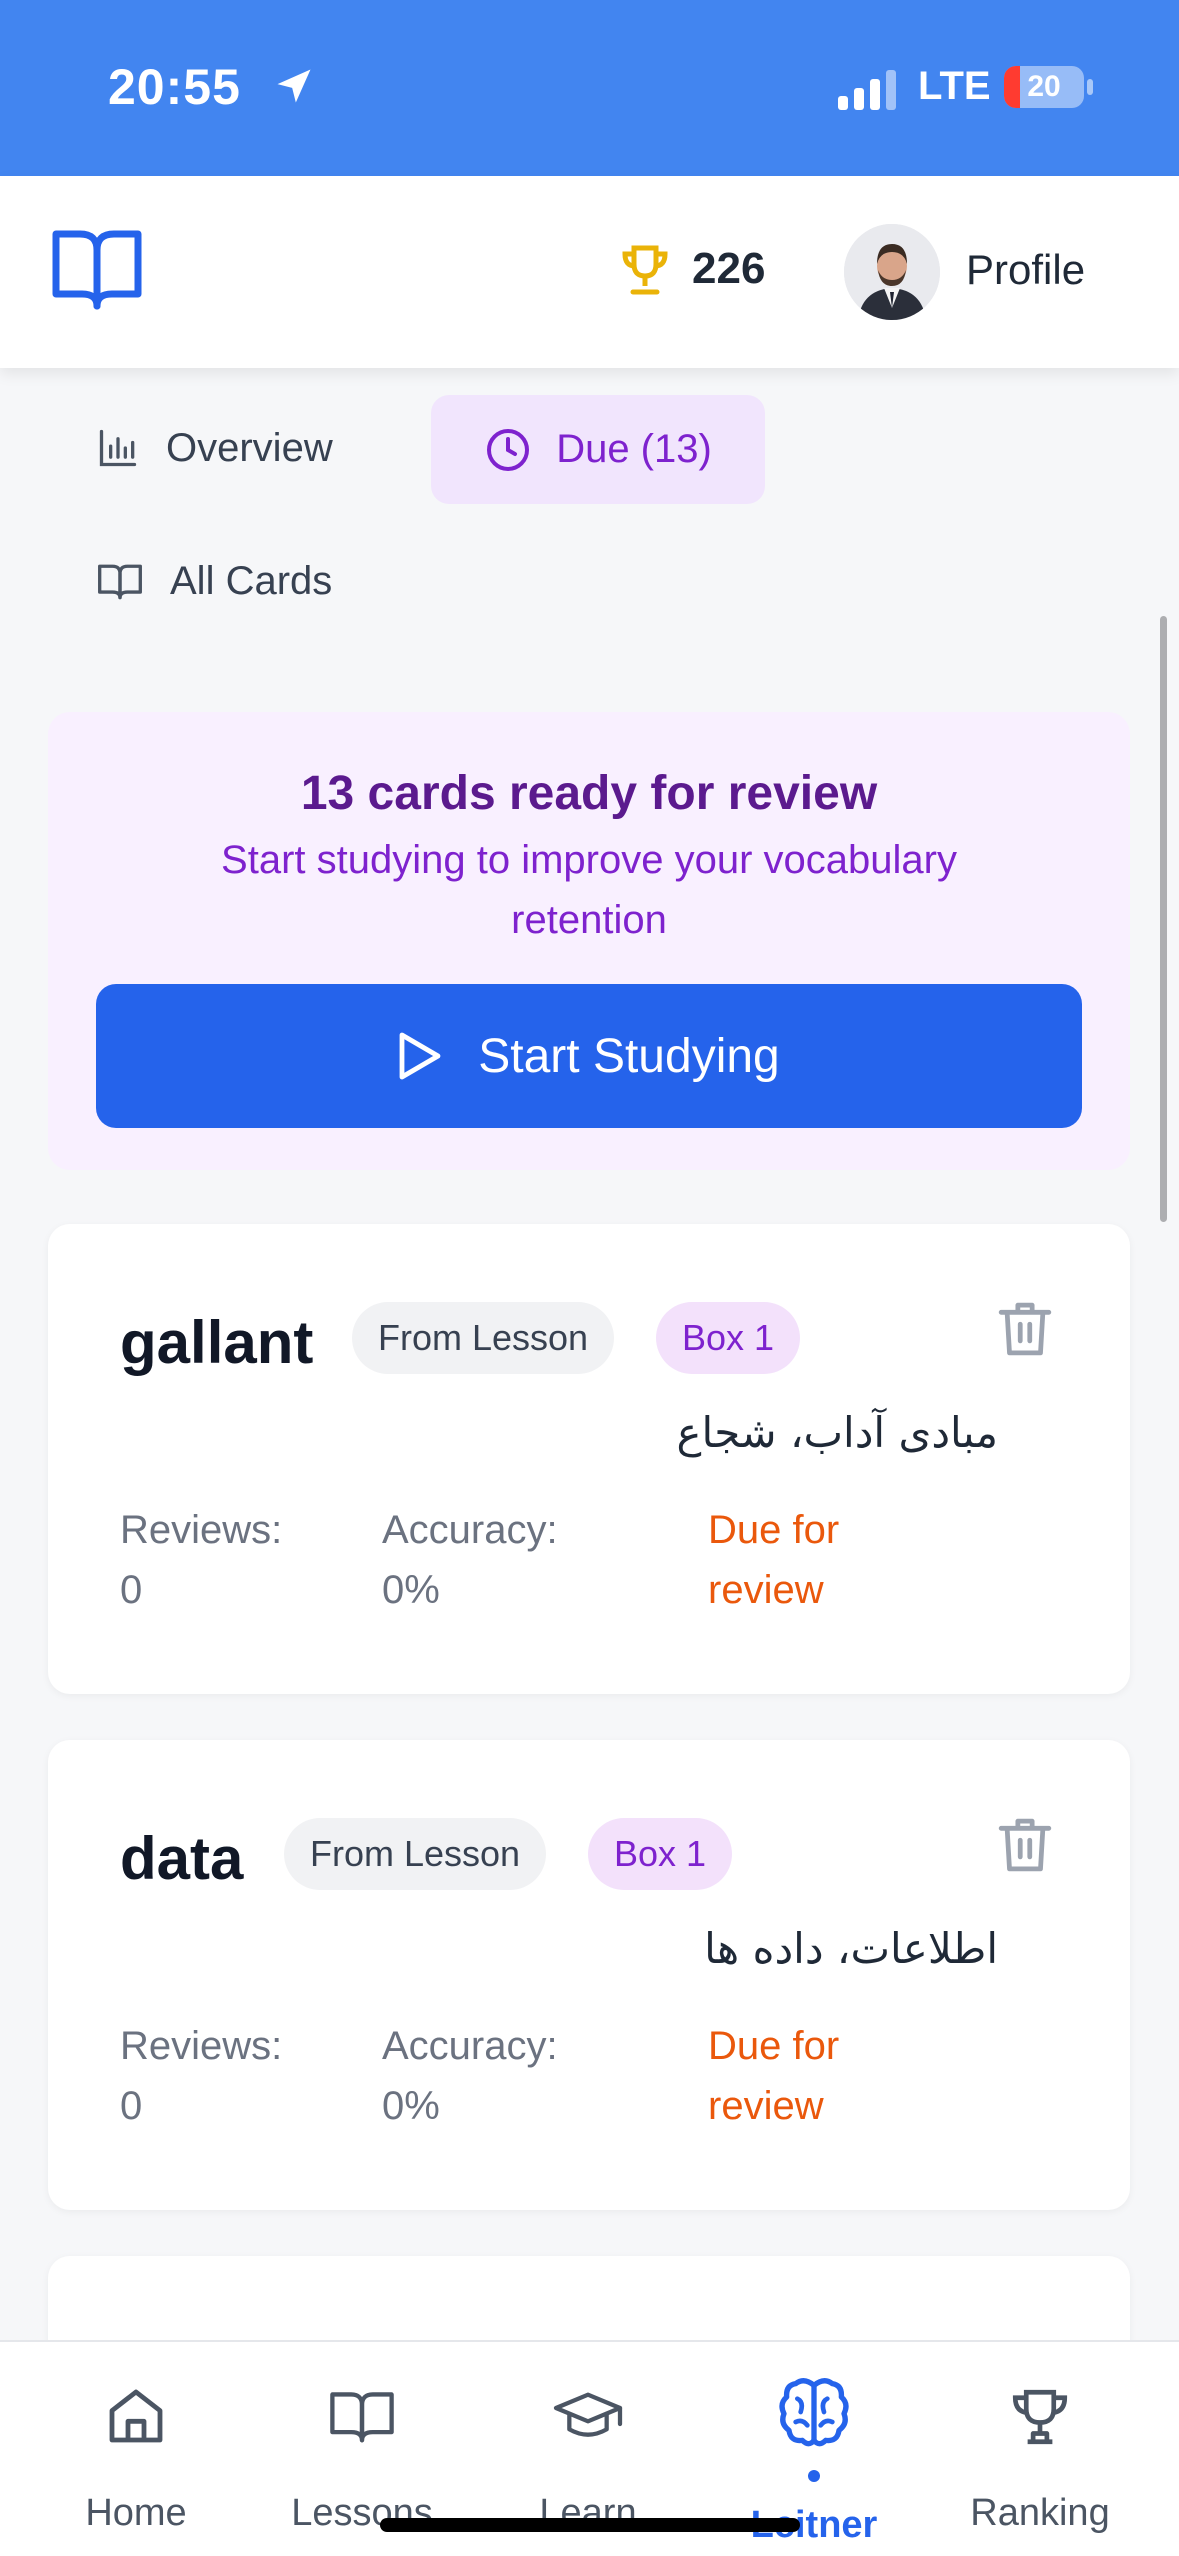 This screenshot has width=1179, height=2556. Describe the element at coordinates (837, 1432) in the screenshot. I see `card-translation: مبادی آداب، شجاع` at that location.